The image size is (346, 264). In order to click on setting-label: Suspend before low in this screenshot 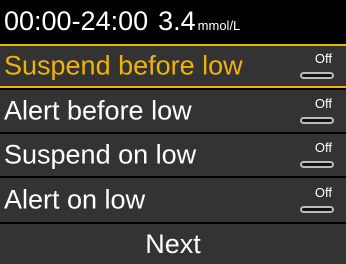, I will do `click(123, 65)`.